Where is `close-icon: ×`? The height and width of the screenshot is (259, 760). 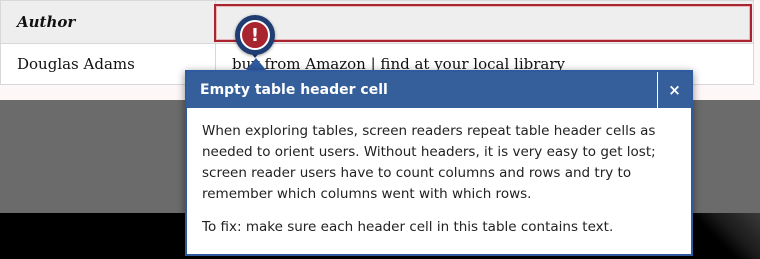 close-icon: × is located at coordinates (674, 90).